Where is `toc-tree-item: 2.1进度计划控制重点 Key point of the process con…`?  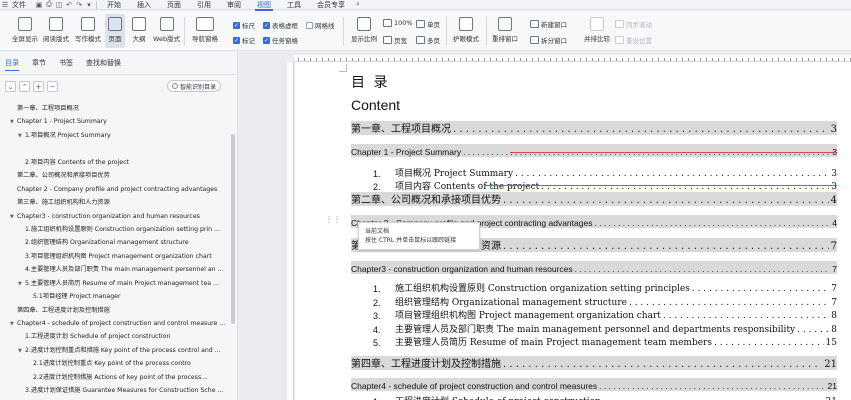
toc-tree-item: 2.1进度计划控制重点 Key point of the process con… is located at coordinates (115, 363).